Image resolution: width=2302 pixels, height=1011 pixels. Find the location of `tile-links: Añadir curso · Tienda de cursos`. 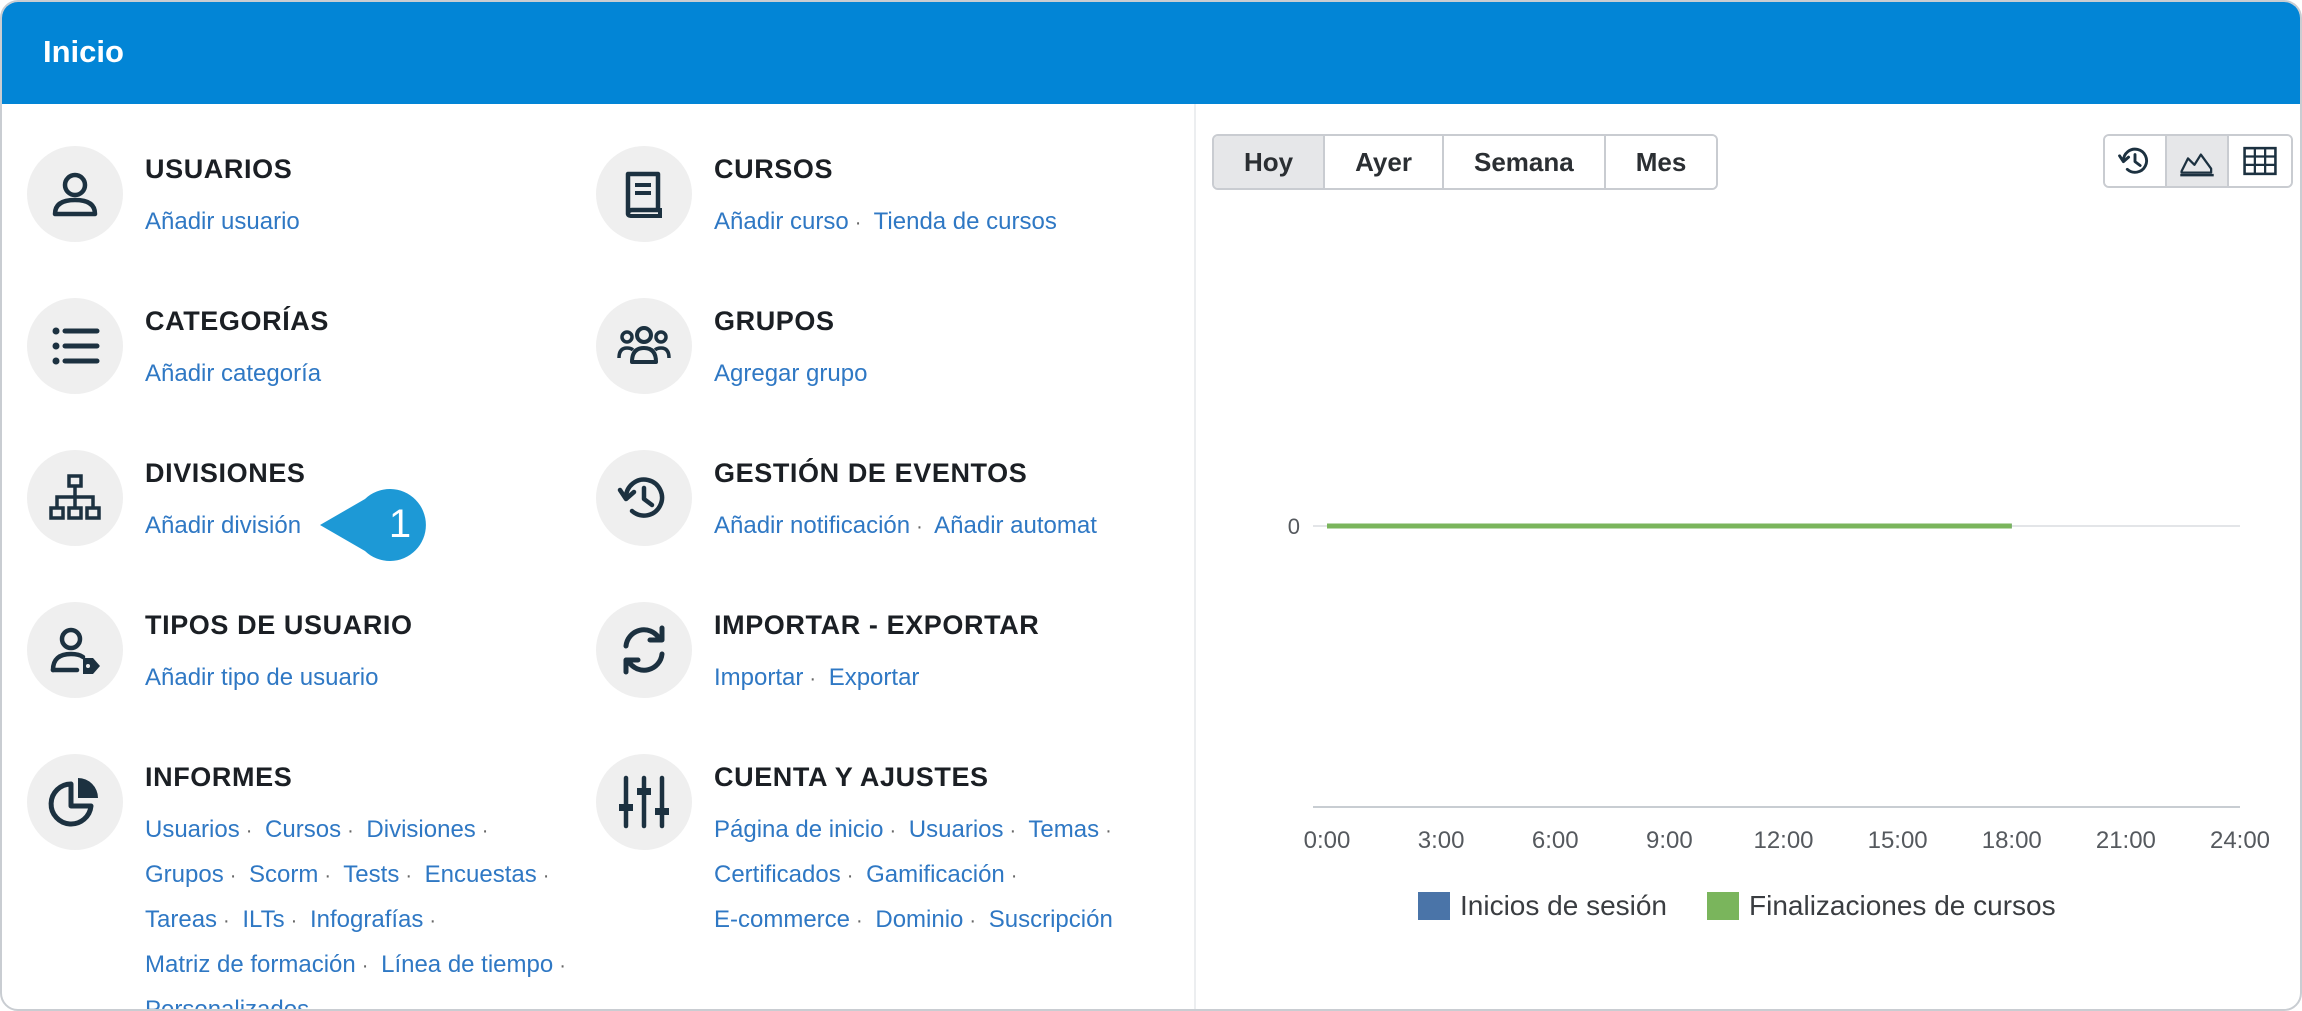

tile-links: Añadir curso · Tienda de cursos is located at coordinates (934, 222).